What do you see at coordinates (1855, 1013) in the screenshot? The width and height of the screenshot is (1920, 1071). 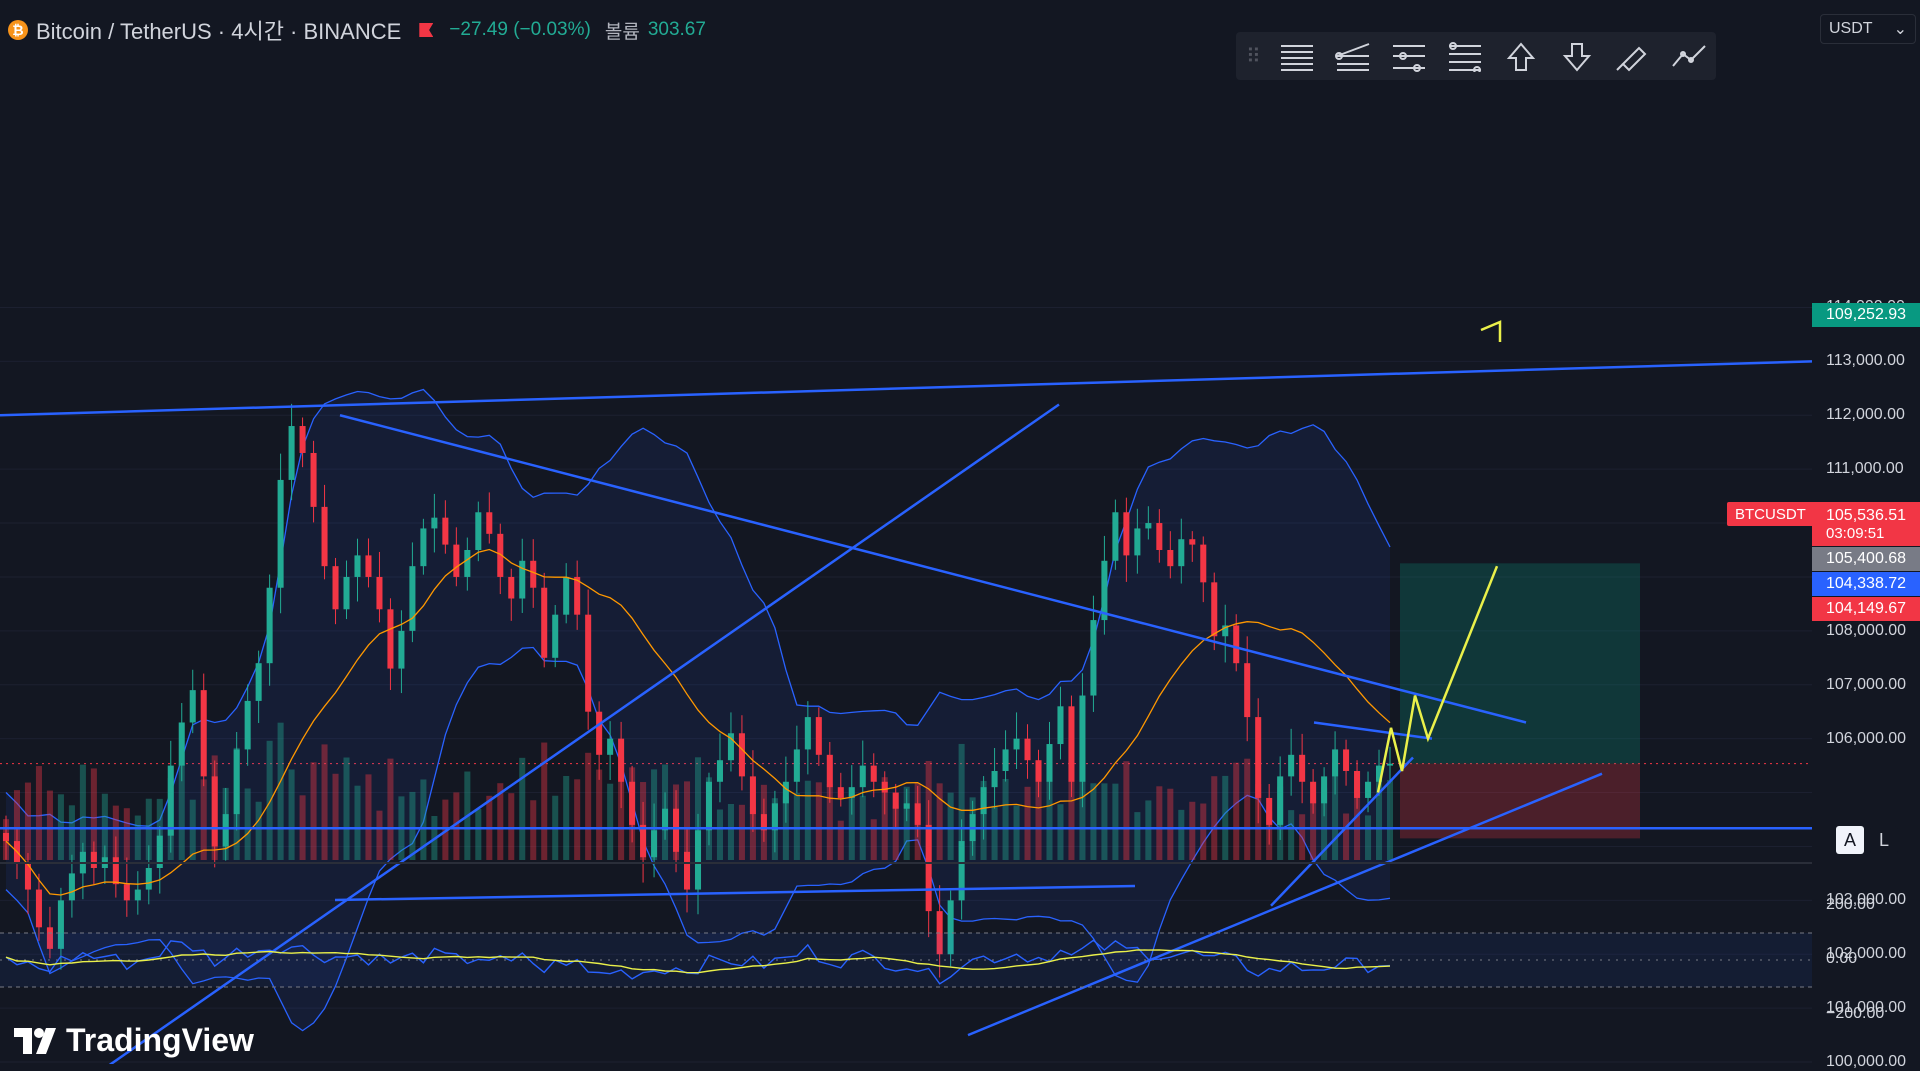 I see `osc-axis-label: −200.00` at bounding box center [1855, 1013].